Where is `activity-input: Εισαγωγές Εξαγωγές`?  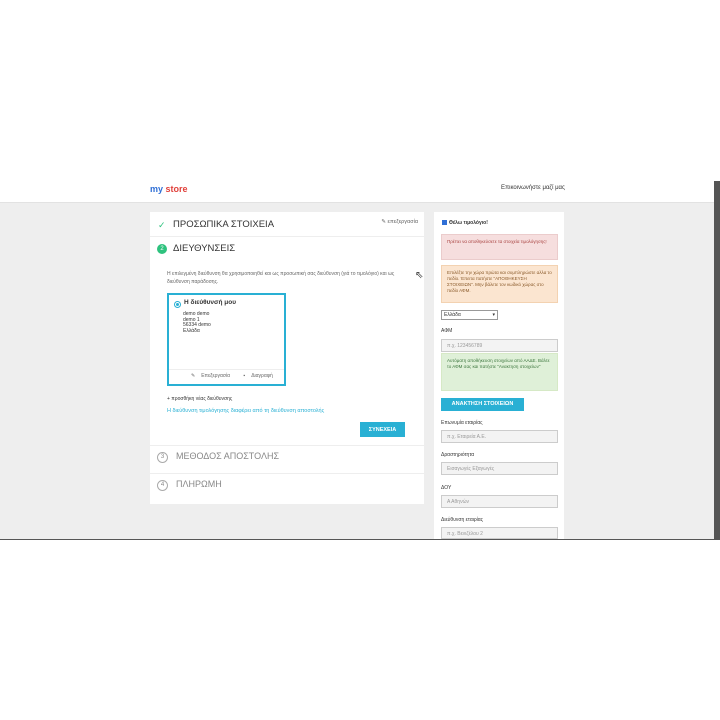
activity-input: Εισαγωγές Εξαγωγές is located at coordinates (499, 468).